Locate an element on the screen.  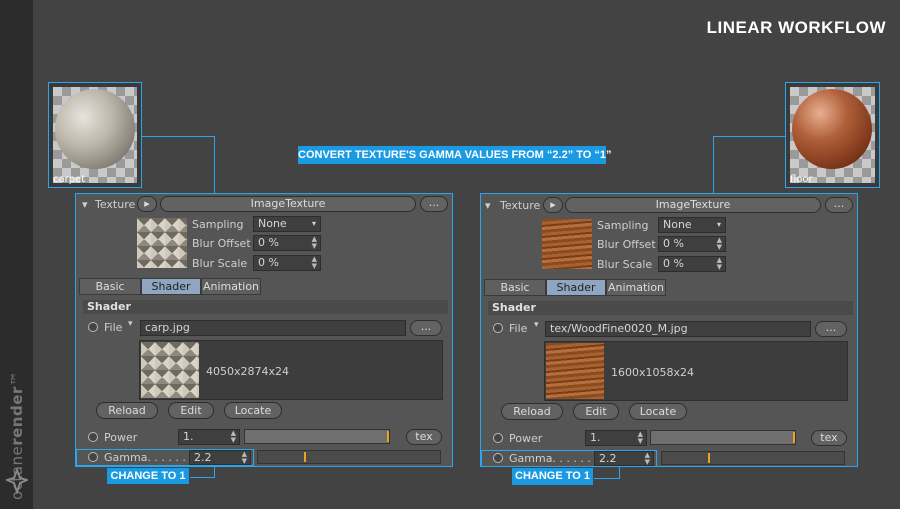
thumb-label: carpet is located at coordinates (69, 179).